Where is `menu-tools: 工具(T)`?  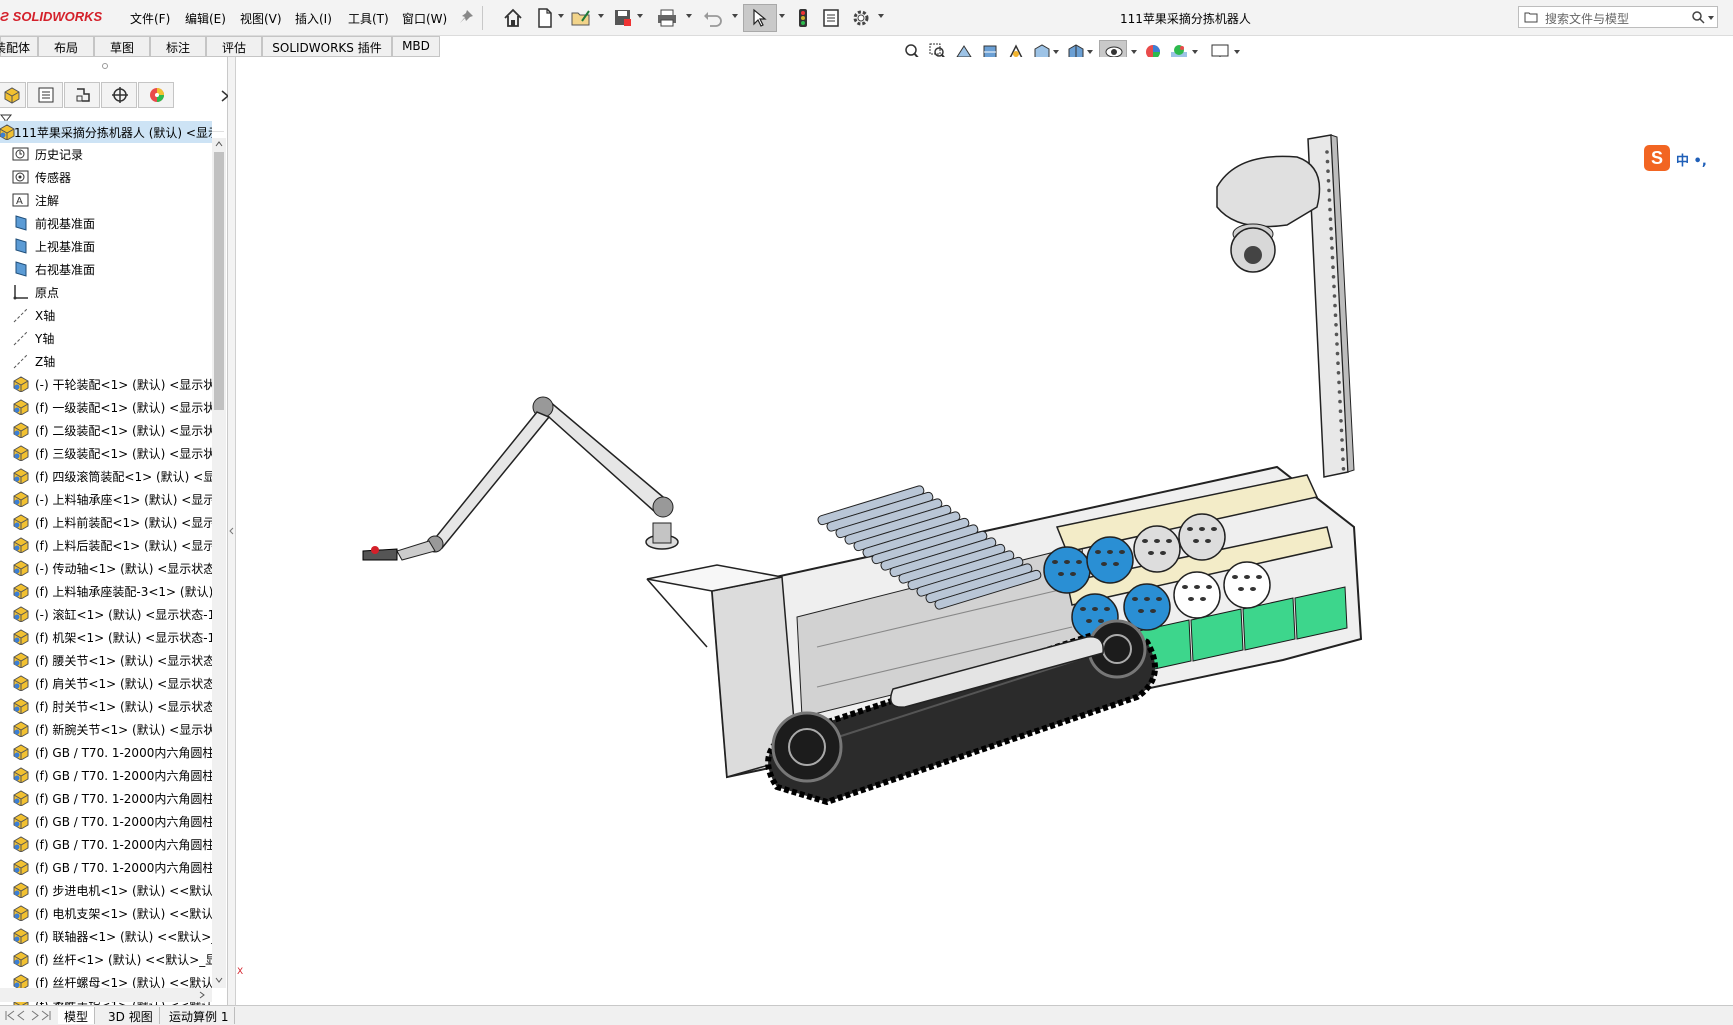 menu-tools: 工具(T) is located at coordinates (368, 18).